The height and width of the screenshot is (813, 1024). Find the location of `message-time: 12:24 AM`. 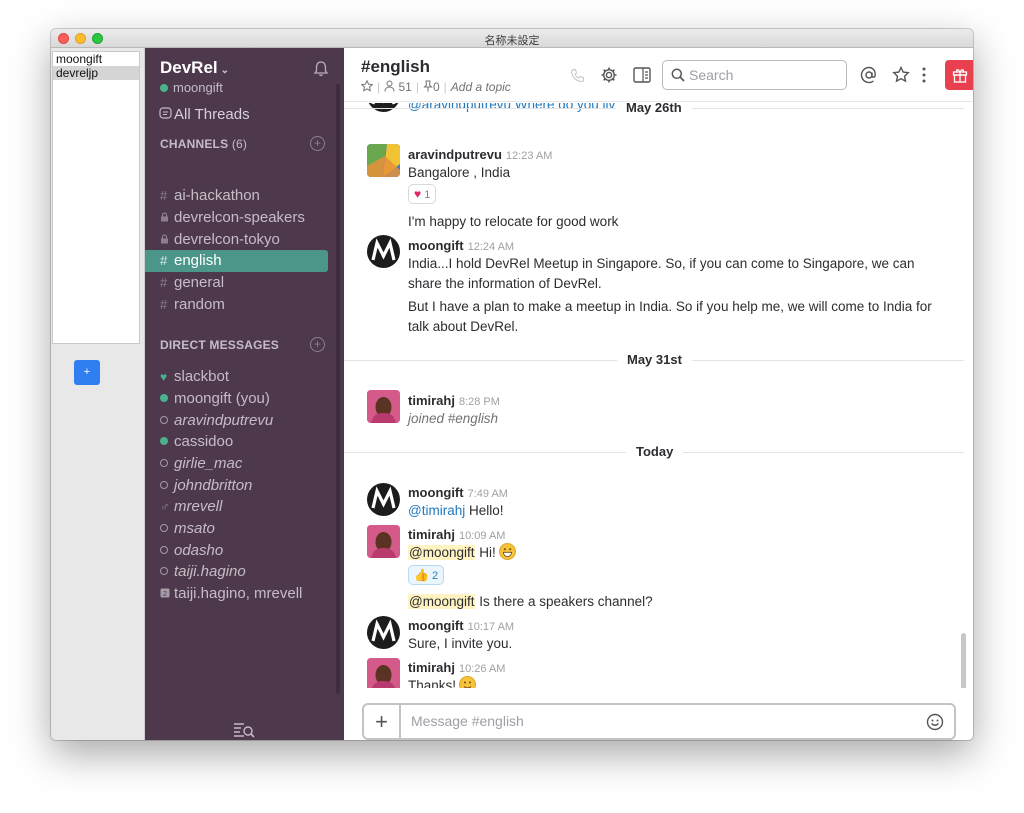

message-time: 12:24 AM is located at coordinates (491, 247).